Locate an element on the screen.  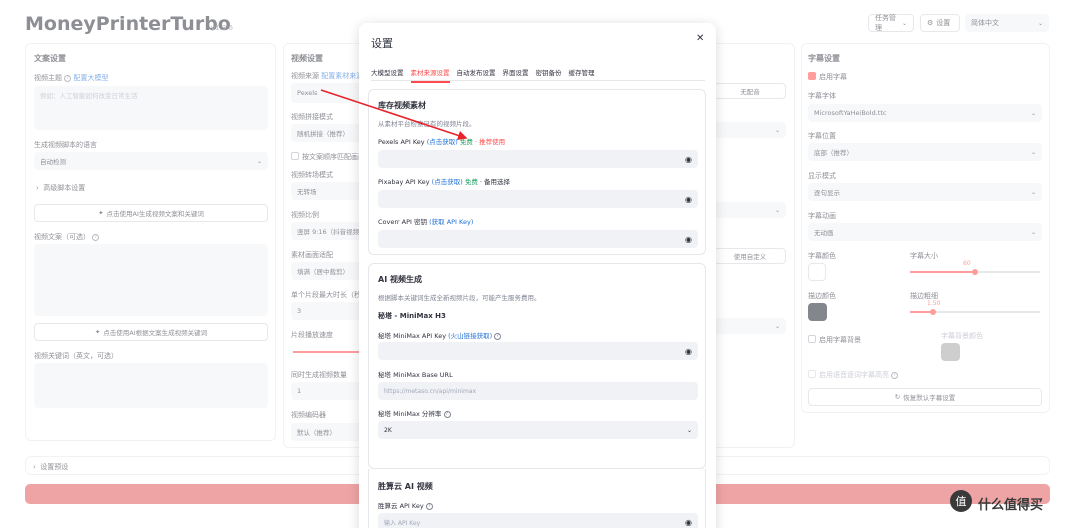
annotation-arrow is located at coordinates (394, 115).